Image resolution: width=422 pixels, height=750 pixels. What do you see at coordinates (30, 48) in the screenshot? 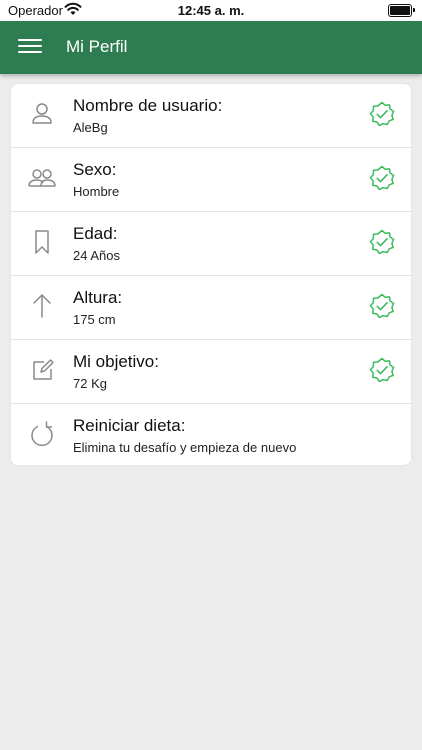
I see `menu-button` at bounding box center [30, 48].